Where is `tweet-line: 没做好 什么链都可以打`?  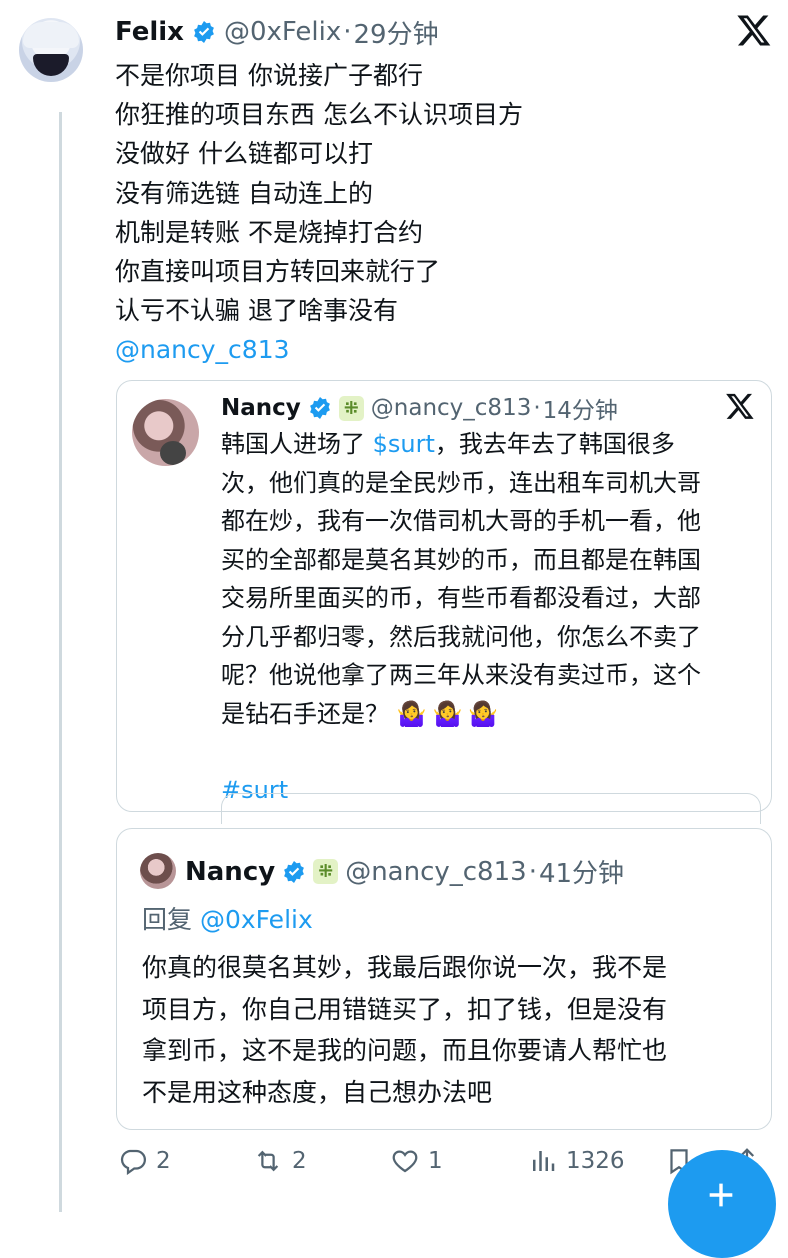 tweet-line: 没做好 什么链都可以打 is located at coordinates (244, 154).